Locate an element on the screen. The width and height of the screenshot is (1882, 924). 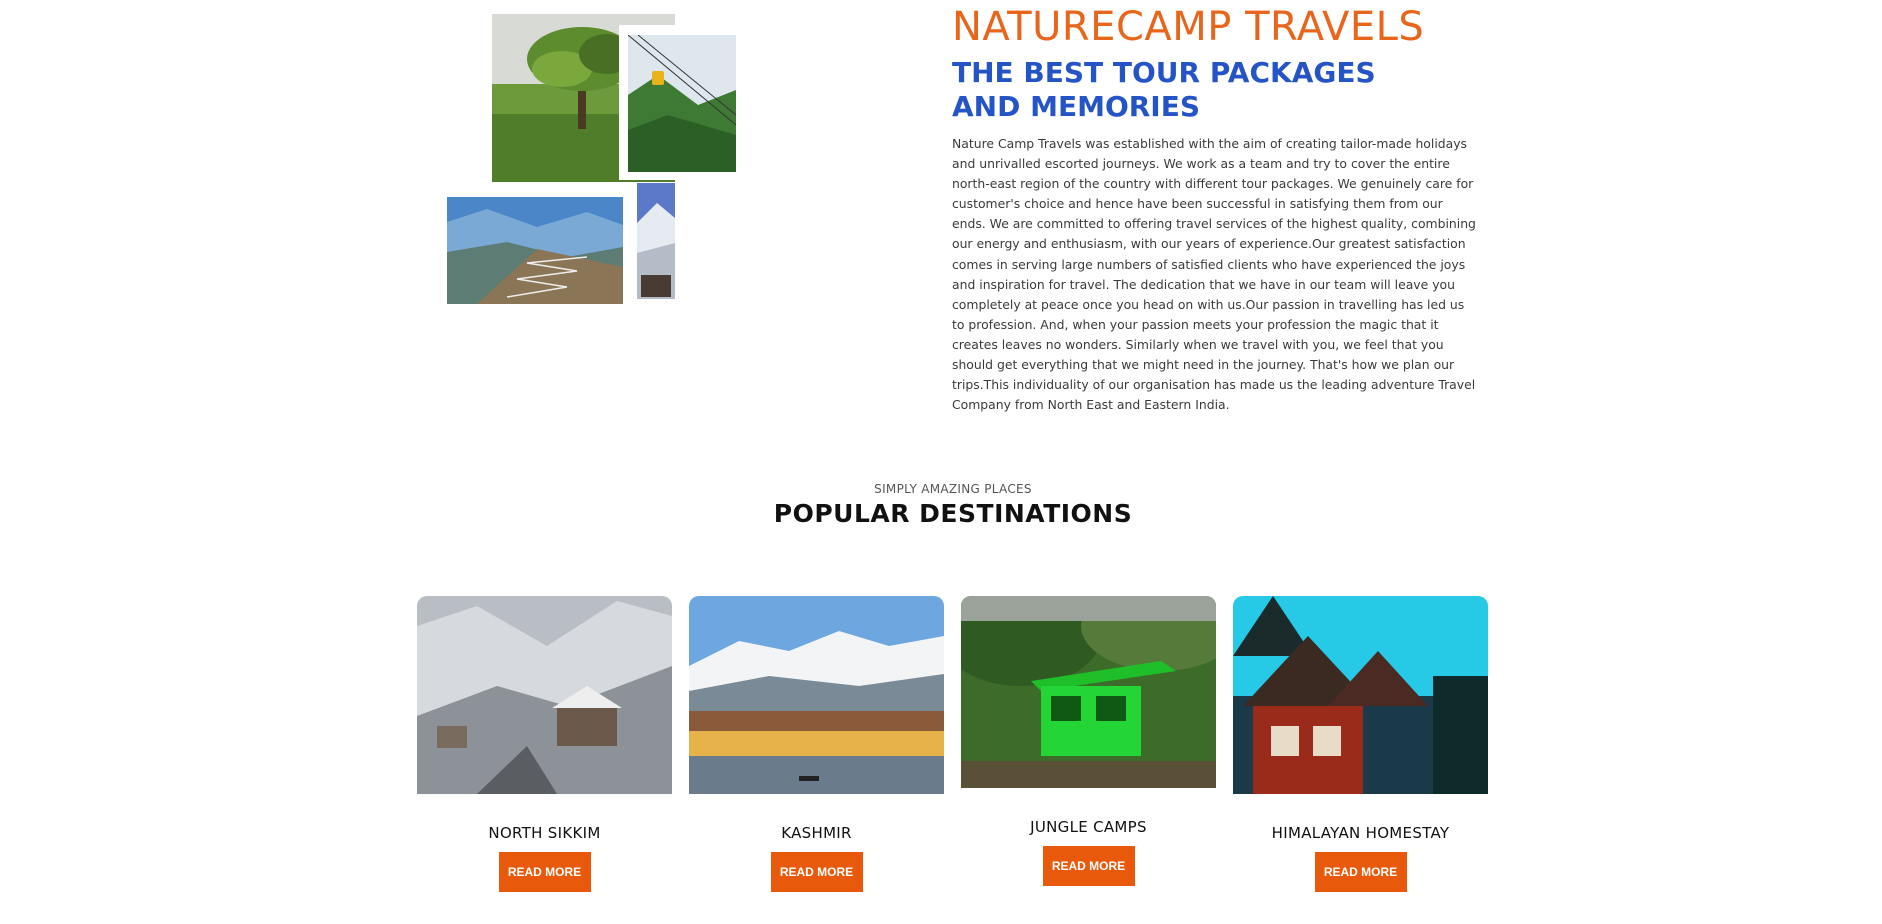
destination-card-north-sikkim: NORTH SIKKIM READ MORE is located at coordinates (544, 744).